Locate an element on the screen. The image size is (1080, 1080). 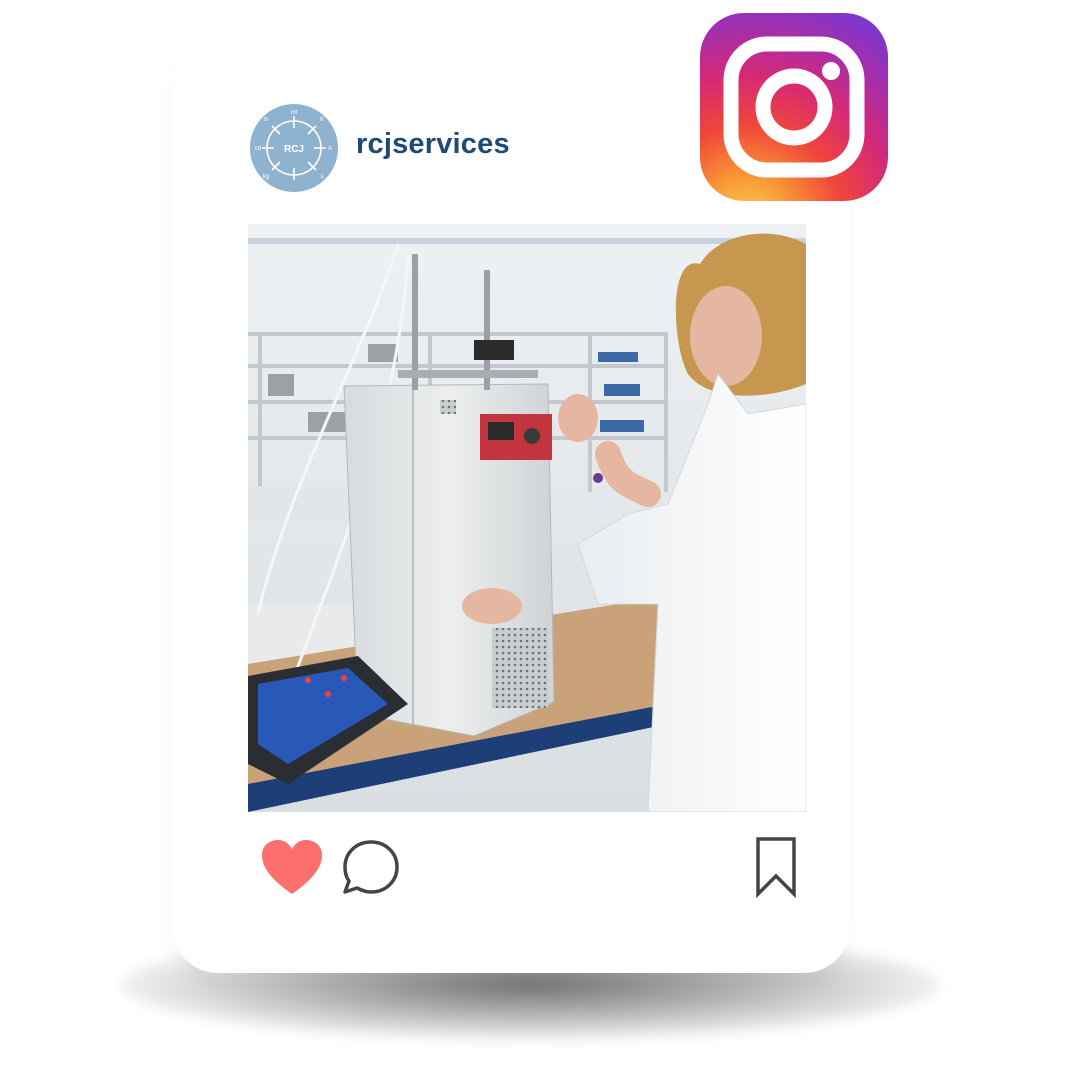
heart-icon is located at coordinates (292, 867).